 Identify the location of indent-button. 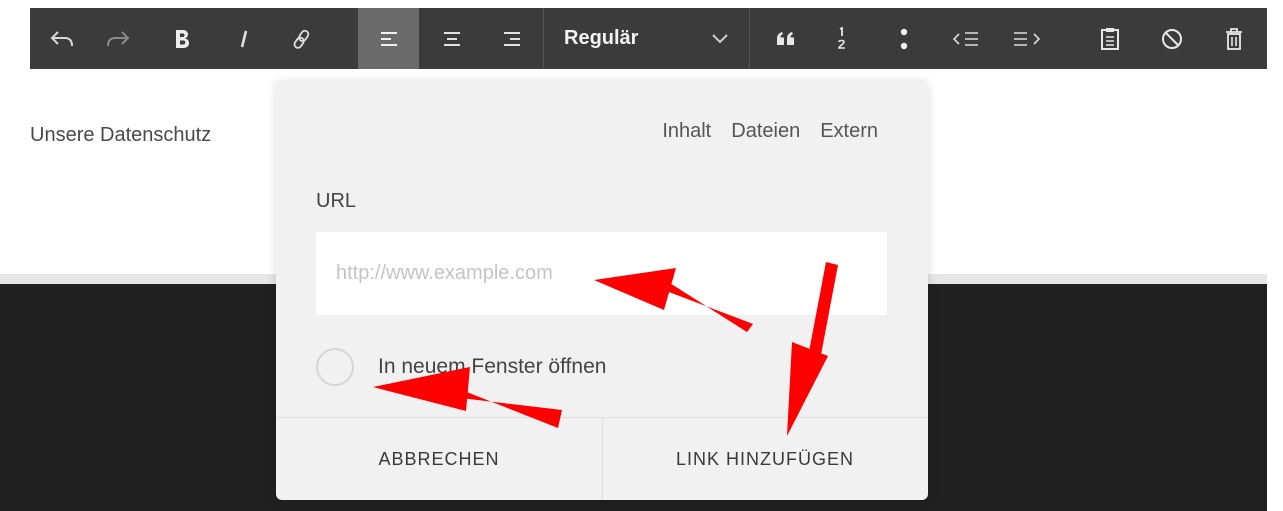
(1027, 38).